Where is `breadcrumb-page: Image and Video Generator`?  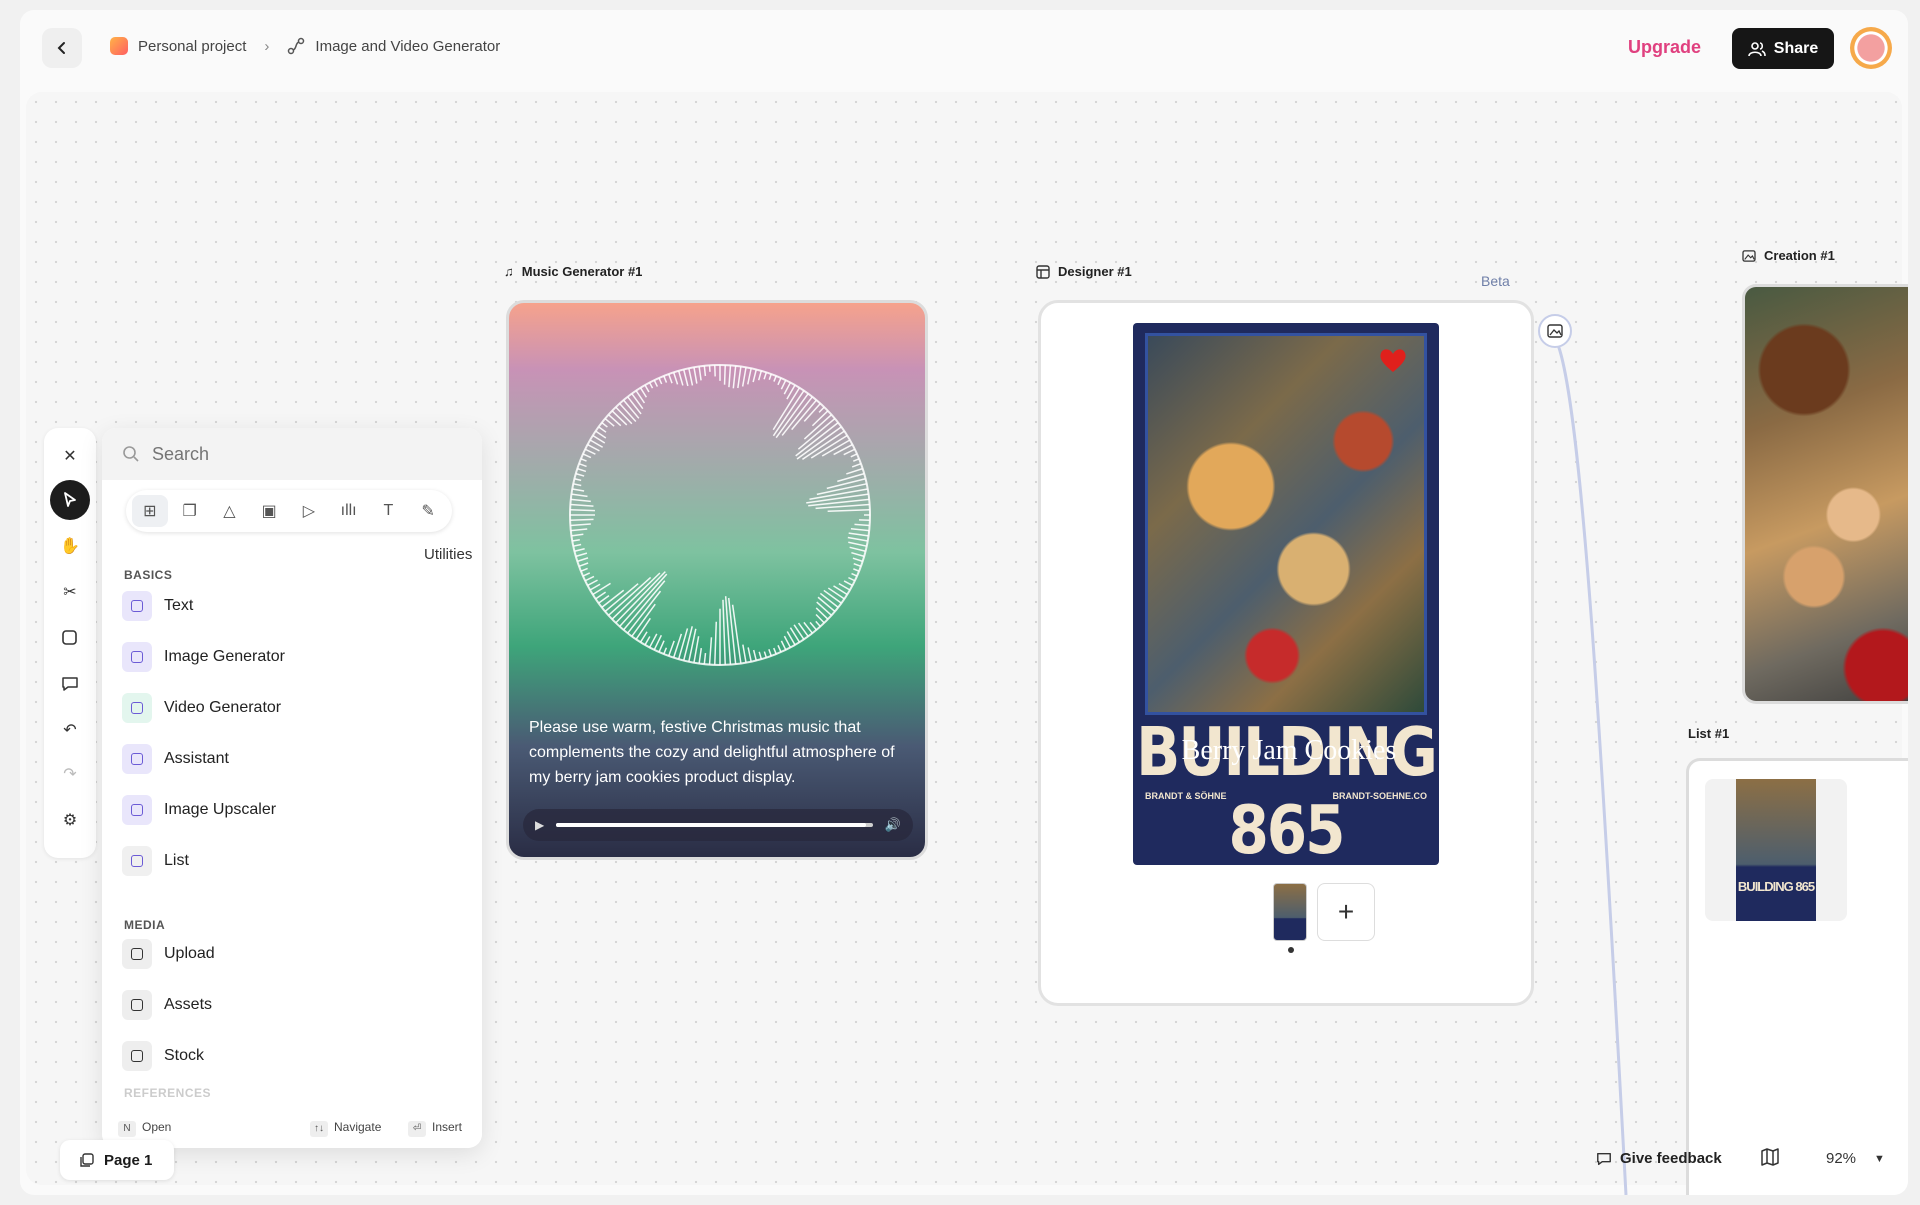 breadcrumb-page: Image and Video Generator is located at coordinates (407, 46).